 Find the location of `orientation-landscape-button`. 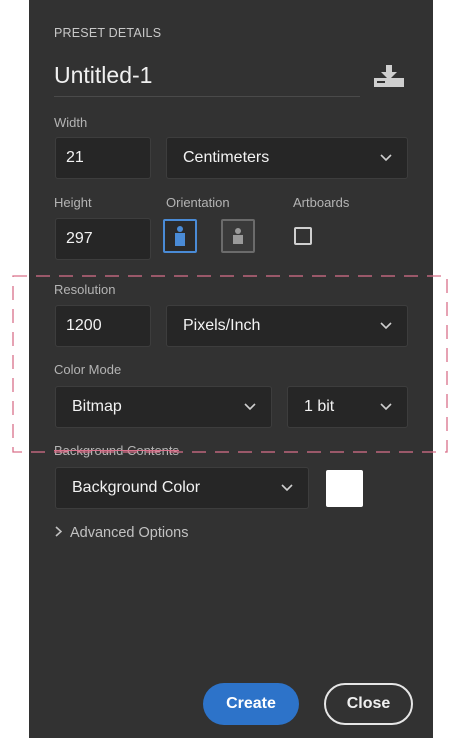

orientation-landscape-button is located at coordinates (238, 236).